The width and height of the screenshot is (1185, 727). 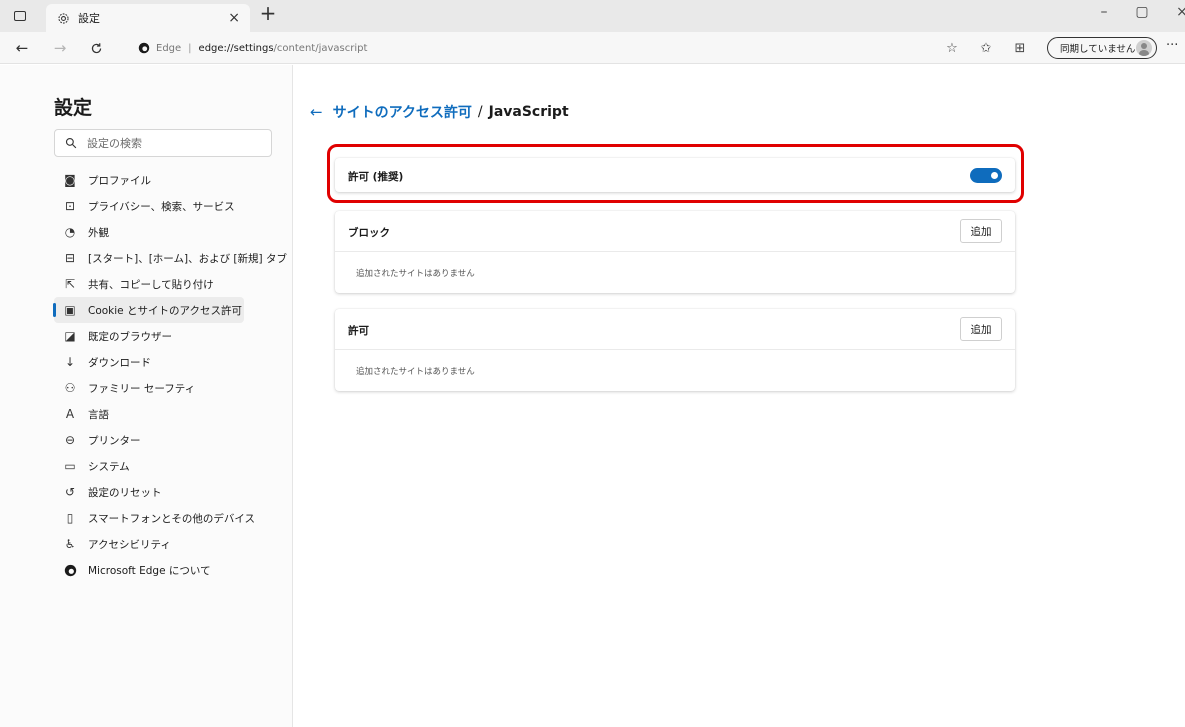 I want to click on tab-settings: 設定 ×, so click(x=148, y=18).